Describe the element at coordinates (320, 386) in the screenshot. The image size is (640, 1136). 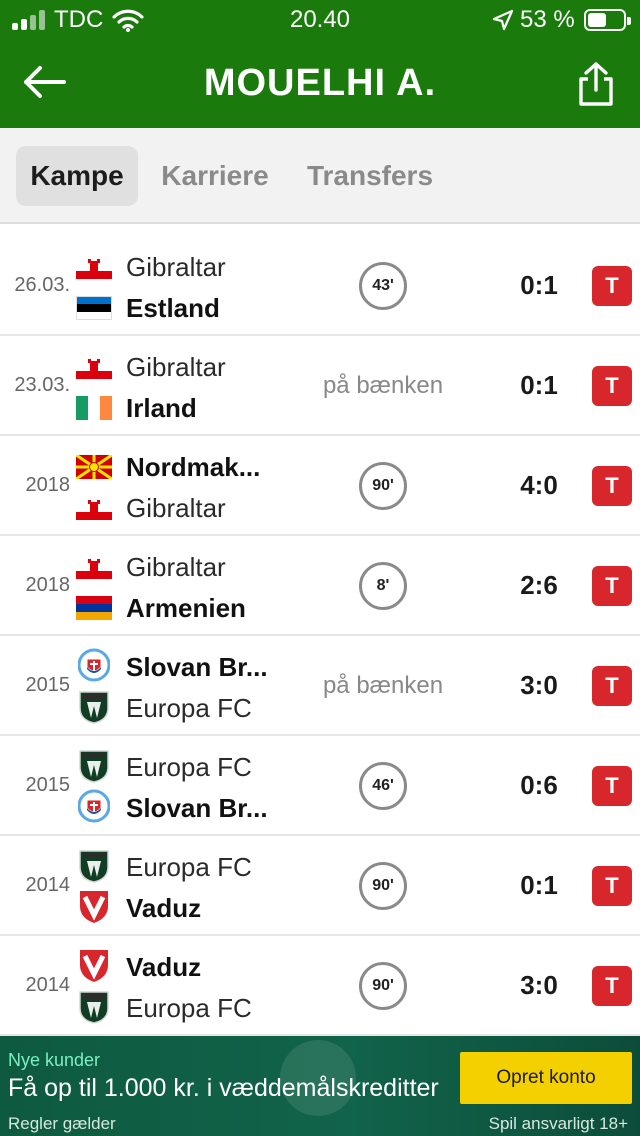
I see `match-row: 23.03. Gibraltar Irland på bænken 0:1 T` at that location.